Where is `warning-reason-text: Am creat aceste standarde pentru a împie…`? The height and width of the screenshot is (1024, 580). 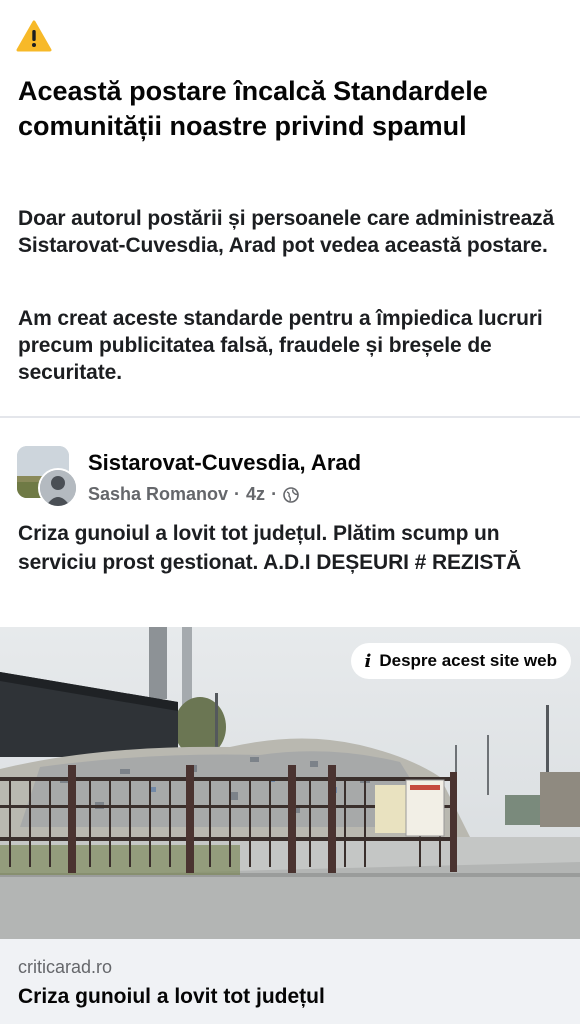
warning-reason-text: Am creat aceste standarde pentru a împie… is located at coordinates (280, 345).